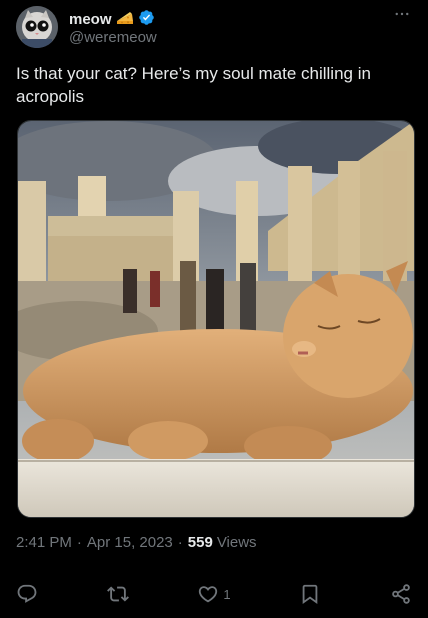  What do you see at coordinates (113, 38) in the screenshot?
I see `author-handle: @weremeow` at bounding box center [113, 38].